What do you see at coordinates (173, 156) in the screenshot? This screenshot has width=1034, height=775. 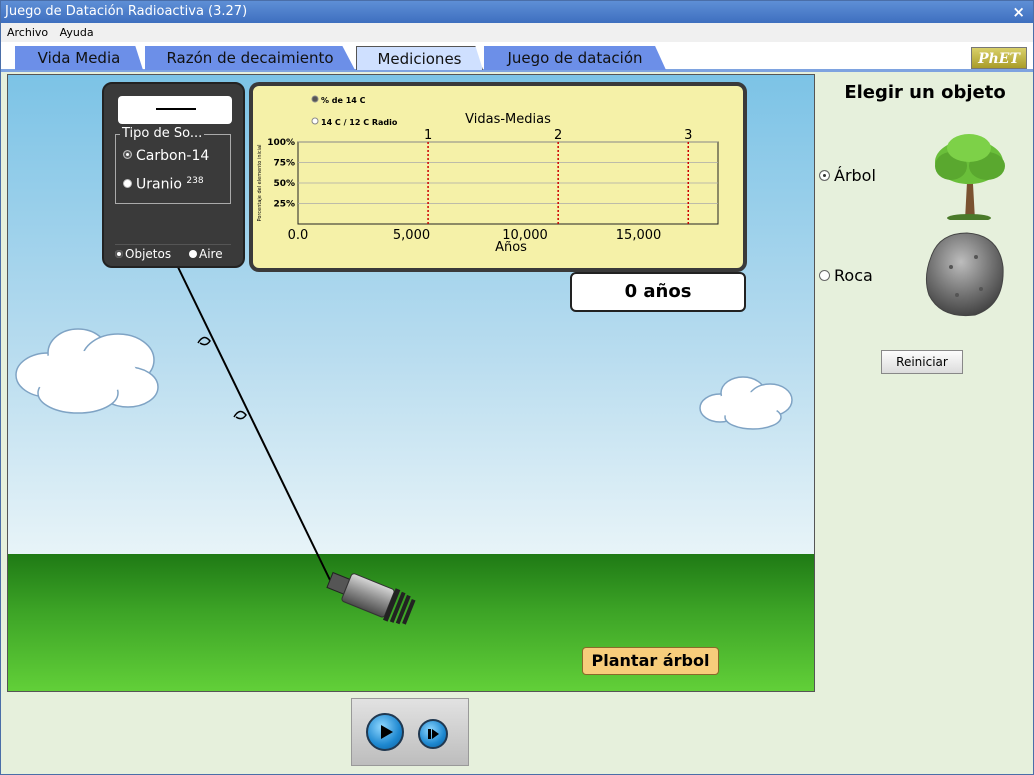 I see `carbon-14-label: Carbon-14` at bounding box center [173, 156].